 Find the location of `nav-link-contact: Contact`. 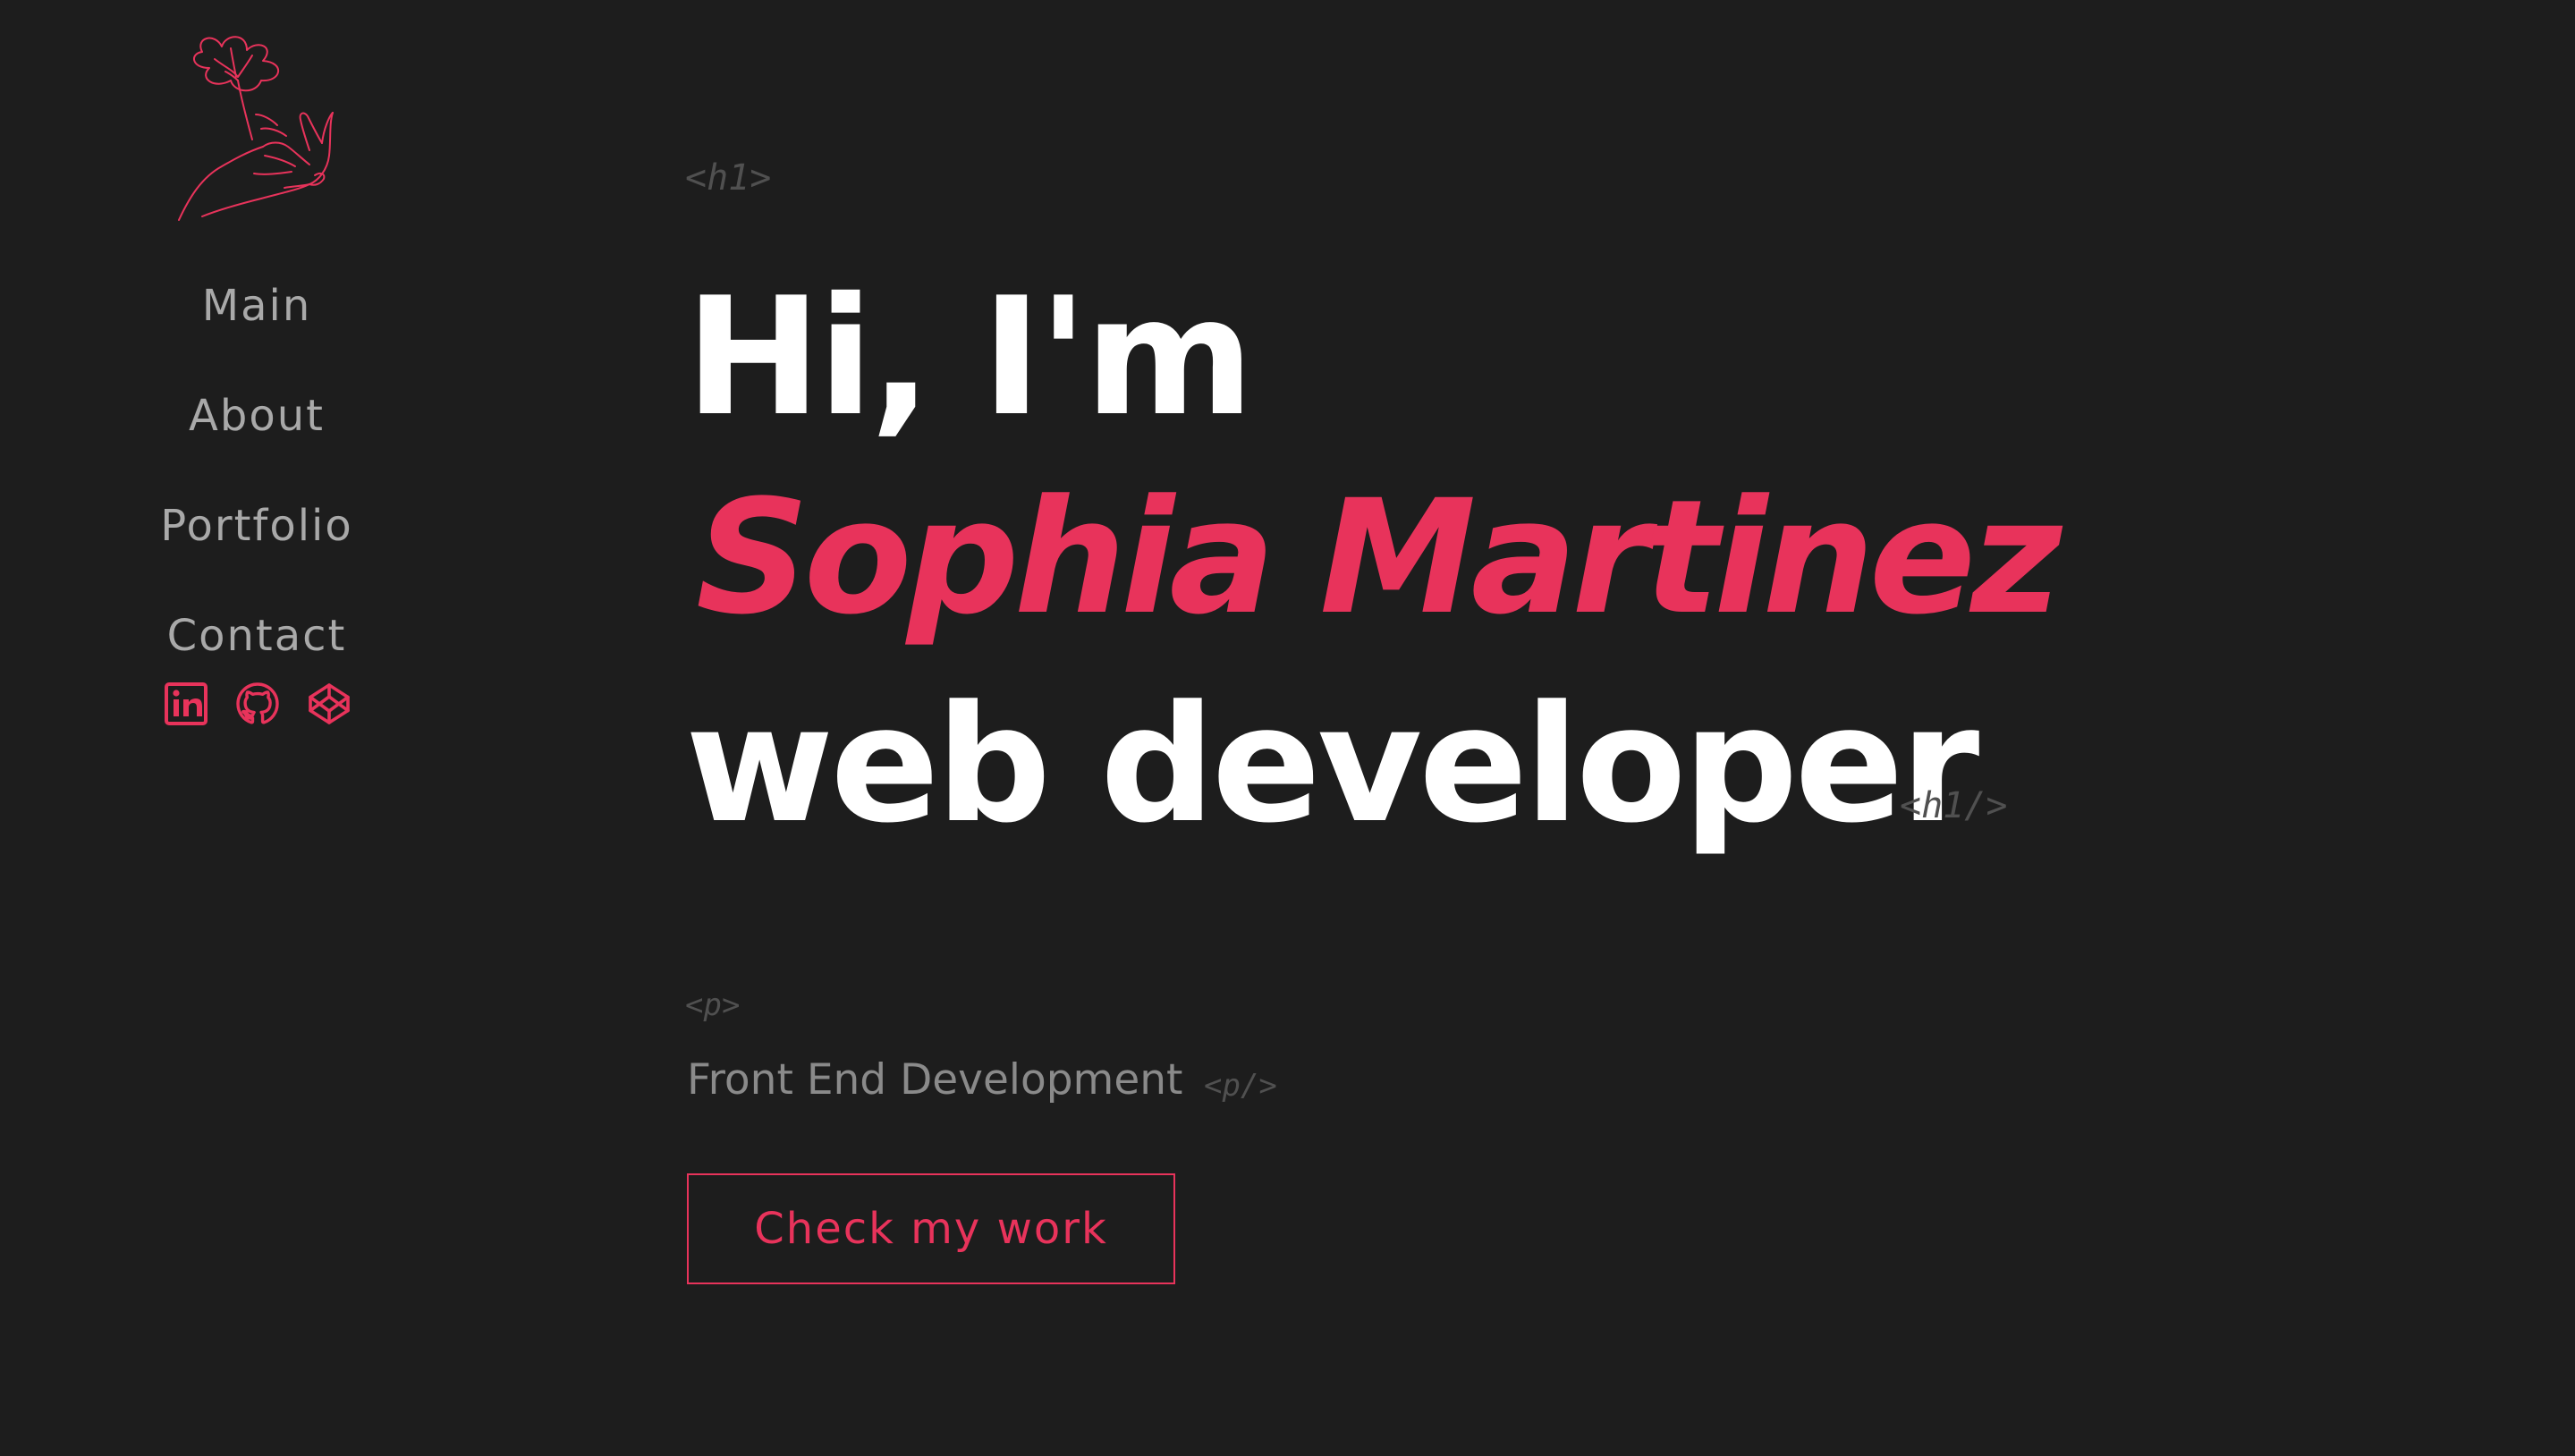

nav-link-contact: Contact is located at coordinates (257, 636).